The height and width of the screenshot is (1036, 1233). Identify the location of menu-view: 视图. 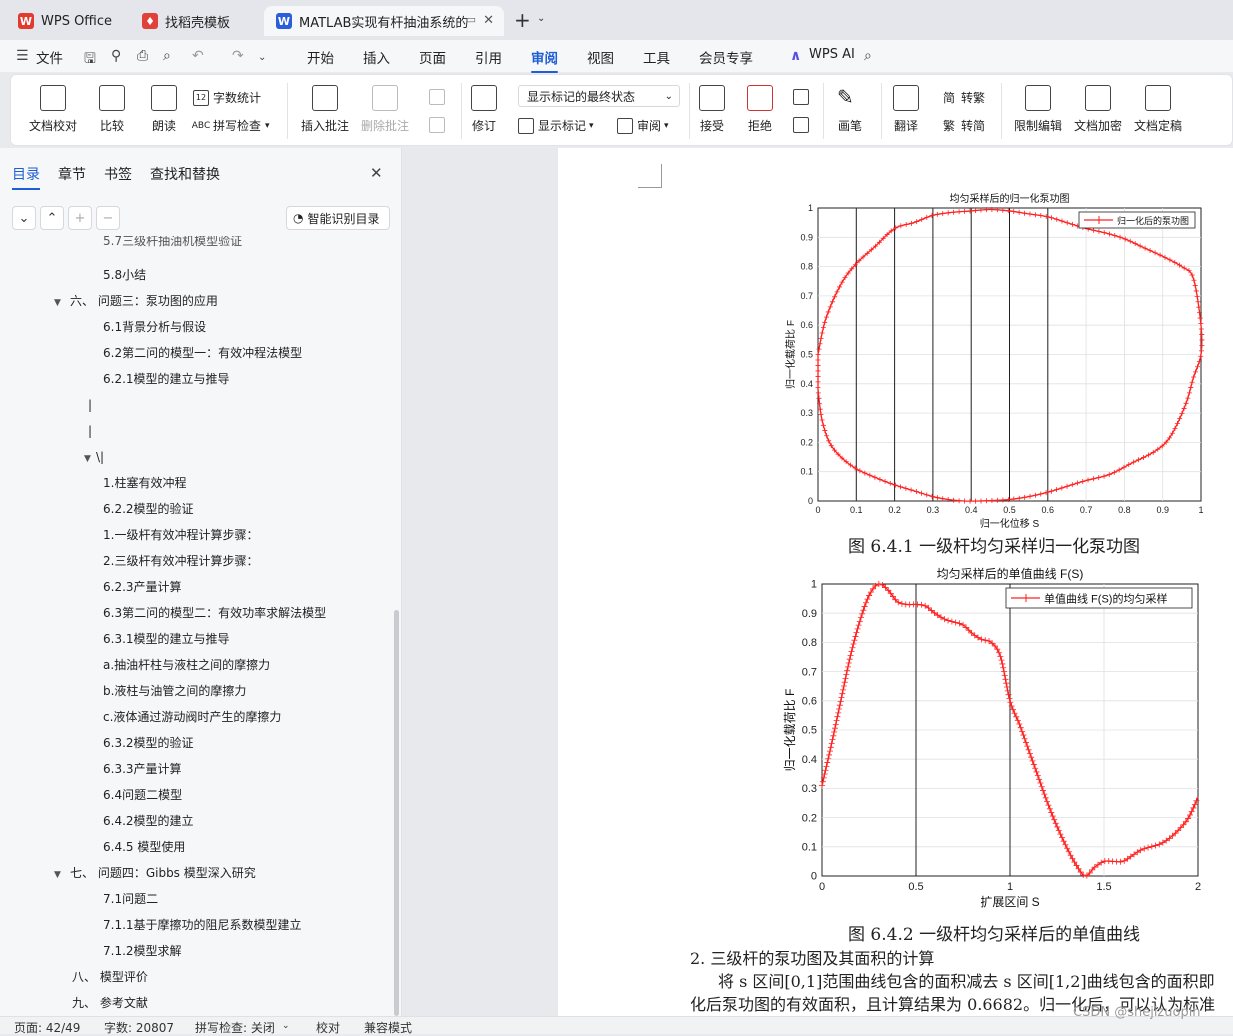
(600, 57).